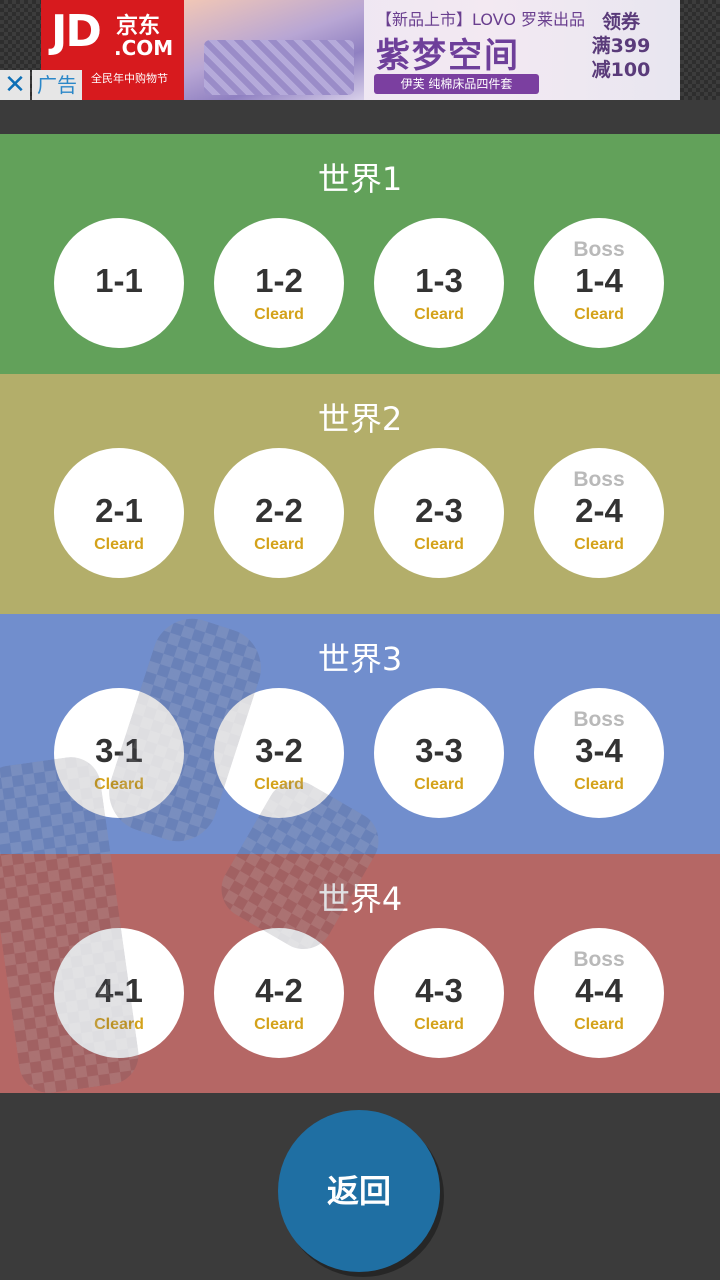 The height and width of the screenshot is (1280, 720). I want to click on stage-button-2-2: 2-2 Cleard, so click(279, 513).